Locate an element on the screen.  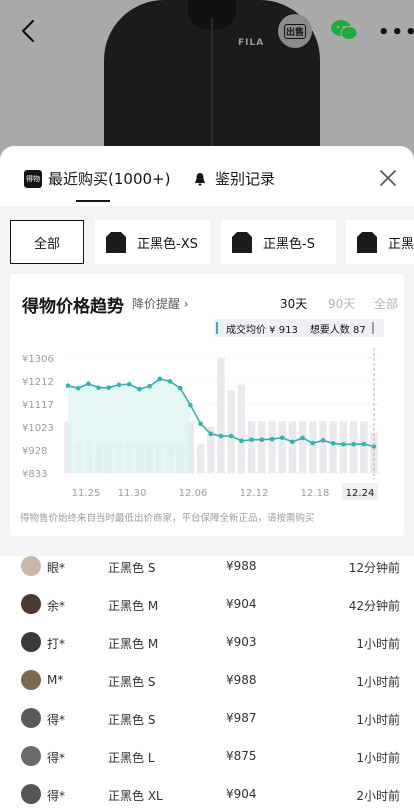
dewu-logo-icon: 得物 is located at coordinates (33, 178).